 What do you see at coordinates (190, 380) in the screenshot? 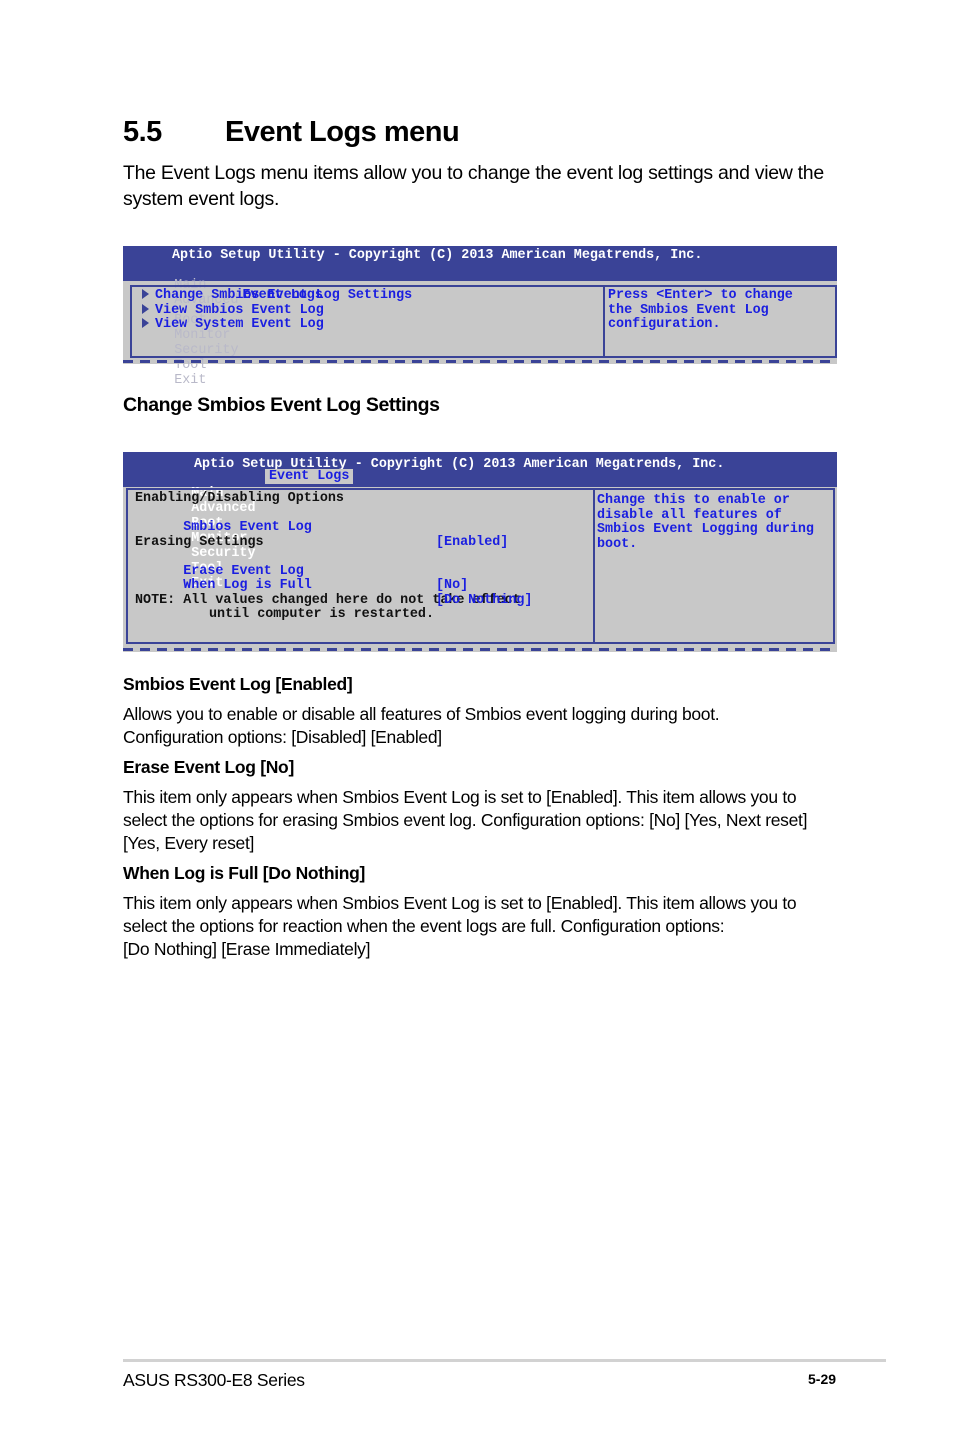
I see `tab-exit: Exit` at bounding box center [190, 380].